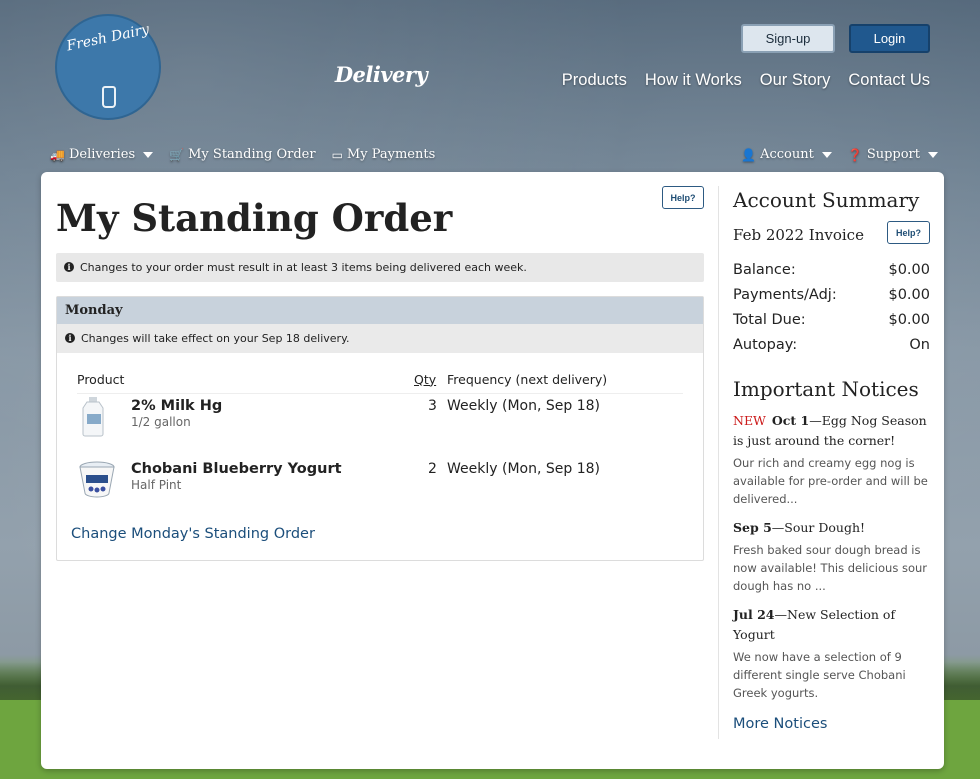 The image size is (980, 779). I want to click on nav-contact-us: Contact Us, so click(889, 80).